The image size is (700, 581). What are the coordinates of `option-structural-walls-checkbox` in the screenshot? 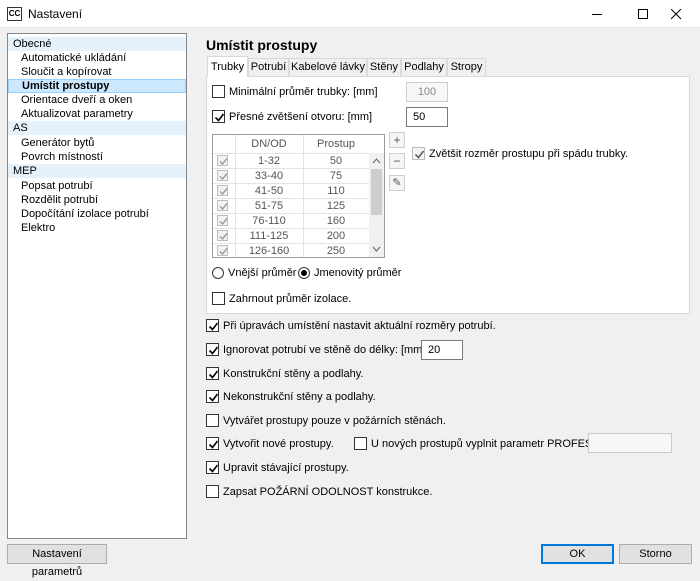 It's located at (212, 373).